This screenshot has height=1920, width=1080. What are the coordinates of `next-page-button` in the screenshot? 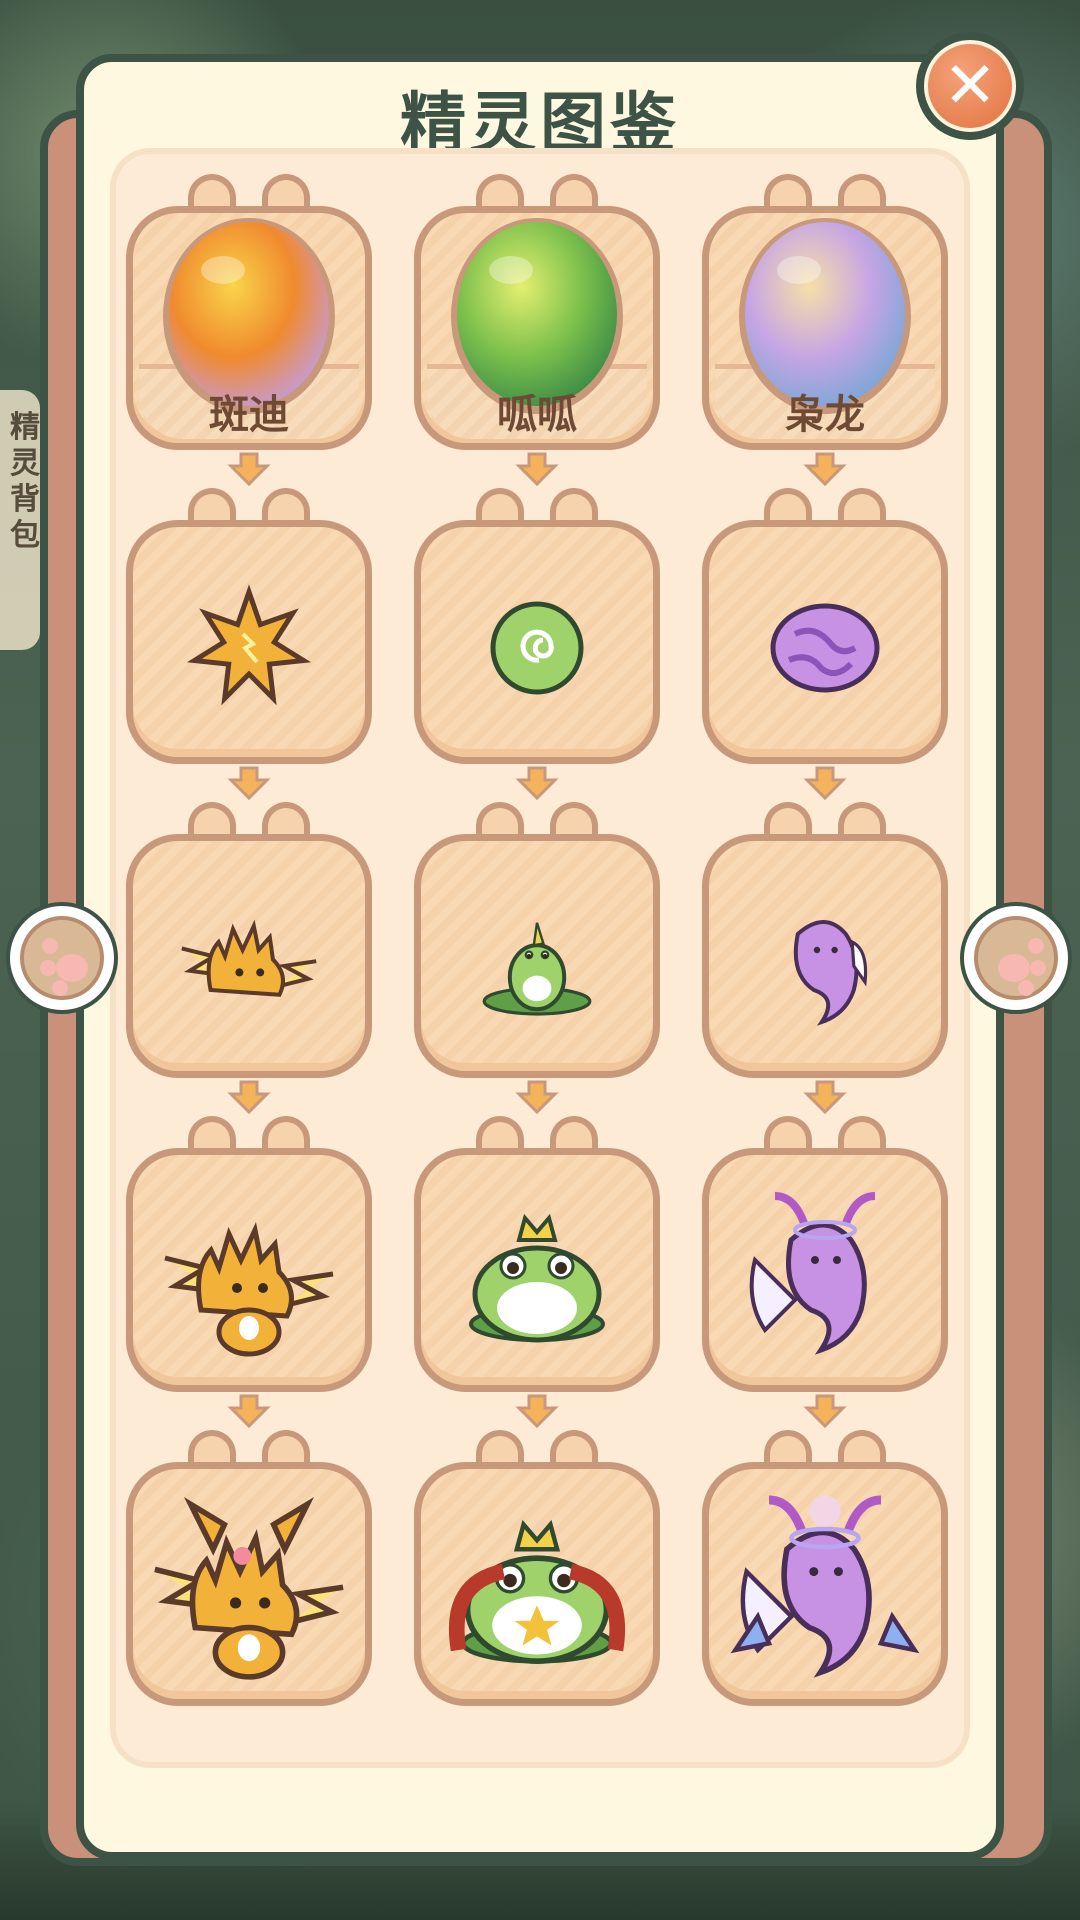 It's located at (1016, 958).